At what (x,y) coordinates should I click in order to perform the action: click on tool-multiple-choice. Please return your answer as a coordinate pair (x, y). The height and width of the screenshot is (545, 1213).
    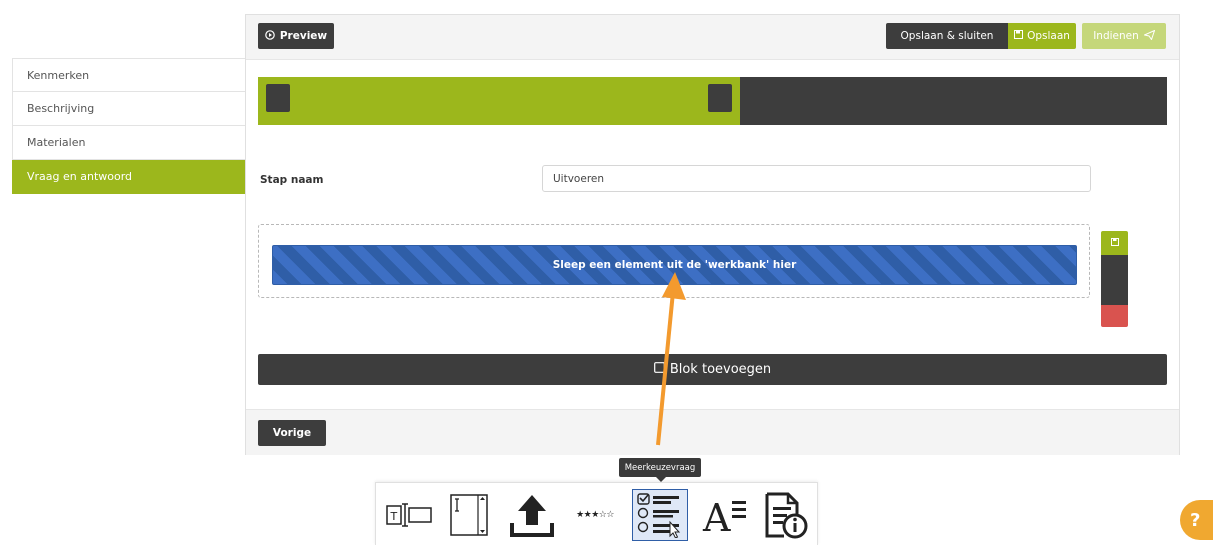
    Looking at the image, I should click on (660, 515).